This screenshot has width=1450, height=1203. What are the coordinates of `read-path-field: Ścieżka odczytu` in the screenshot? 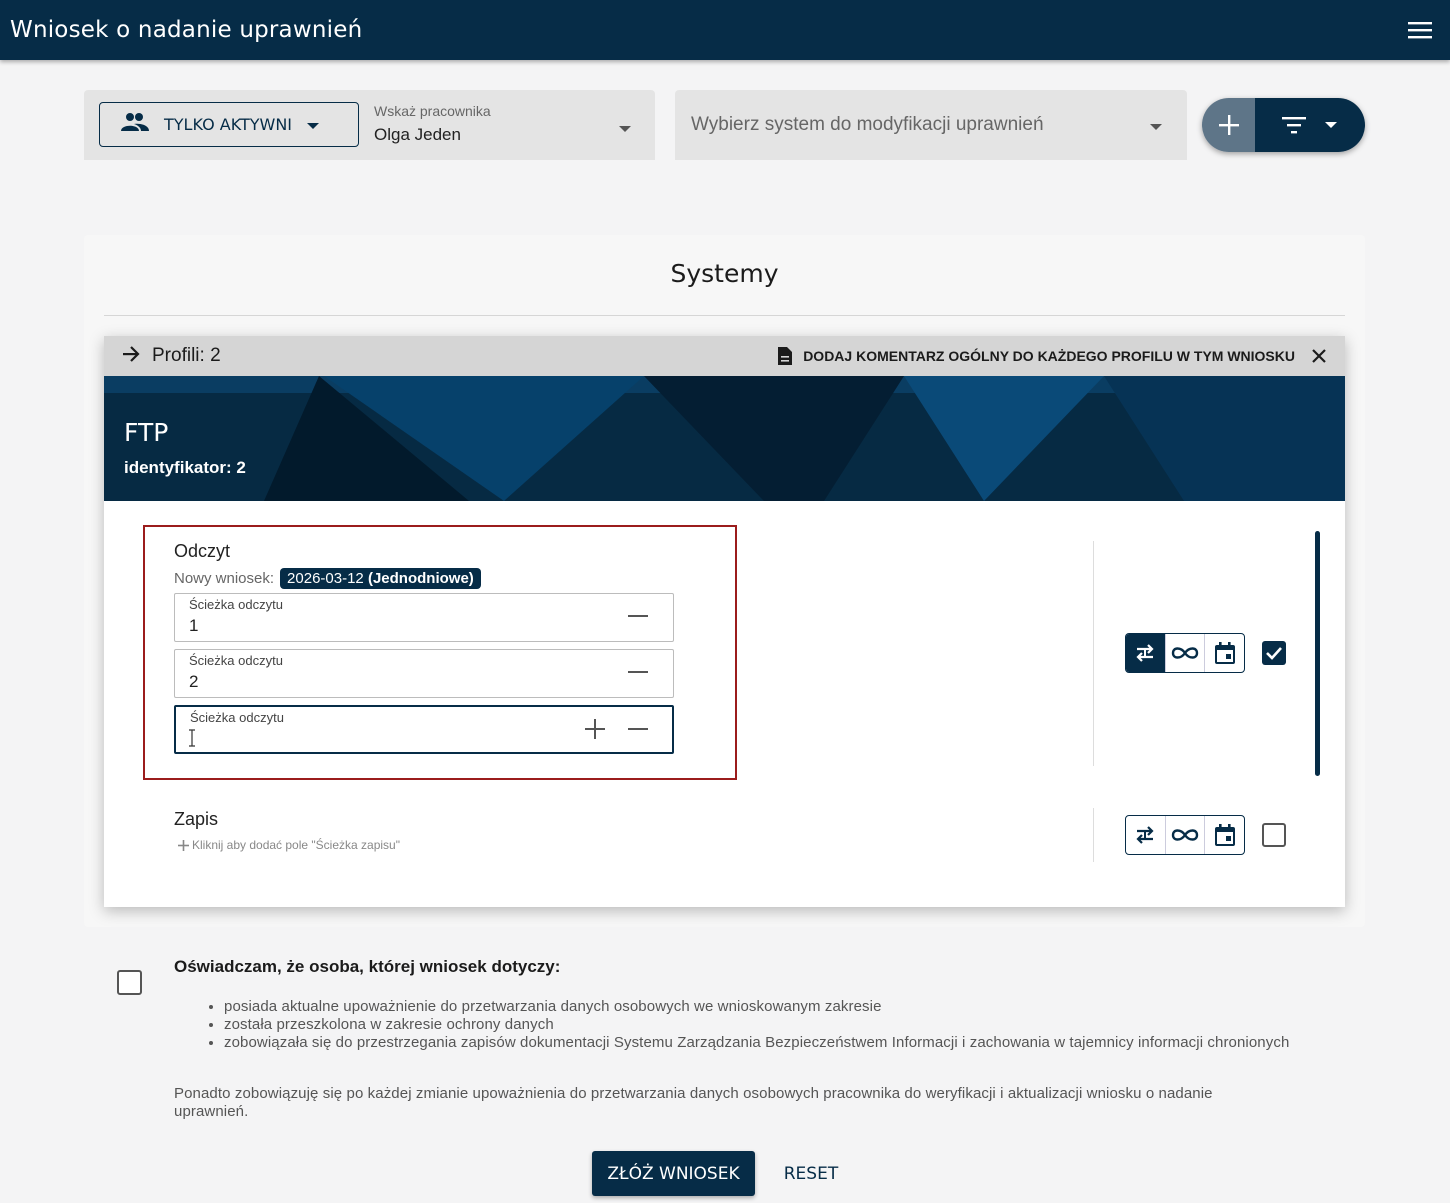 It's located at (424, 729).